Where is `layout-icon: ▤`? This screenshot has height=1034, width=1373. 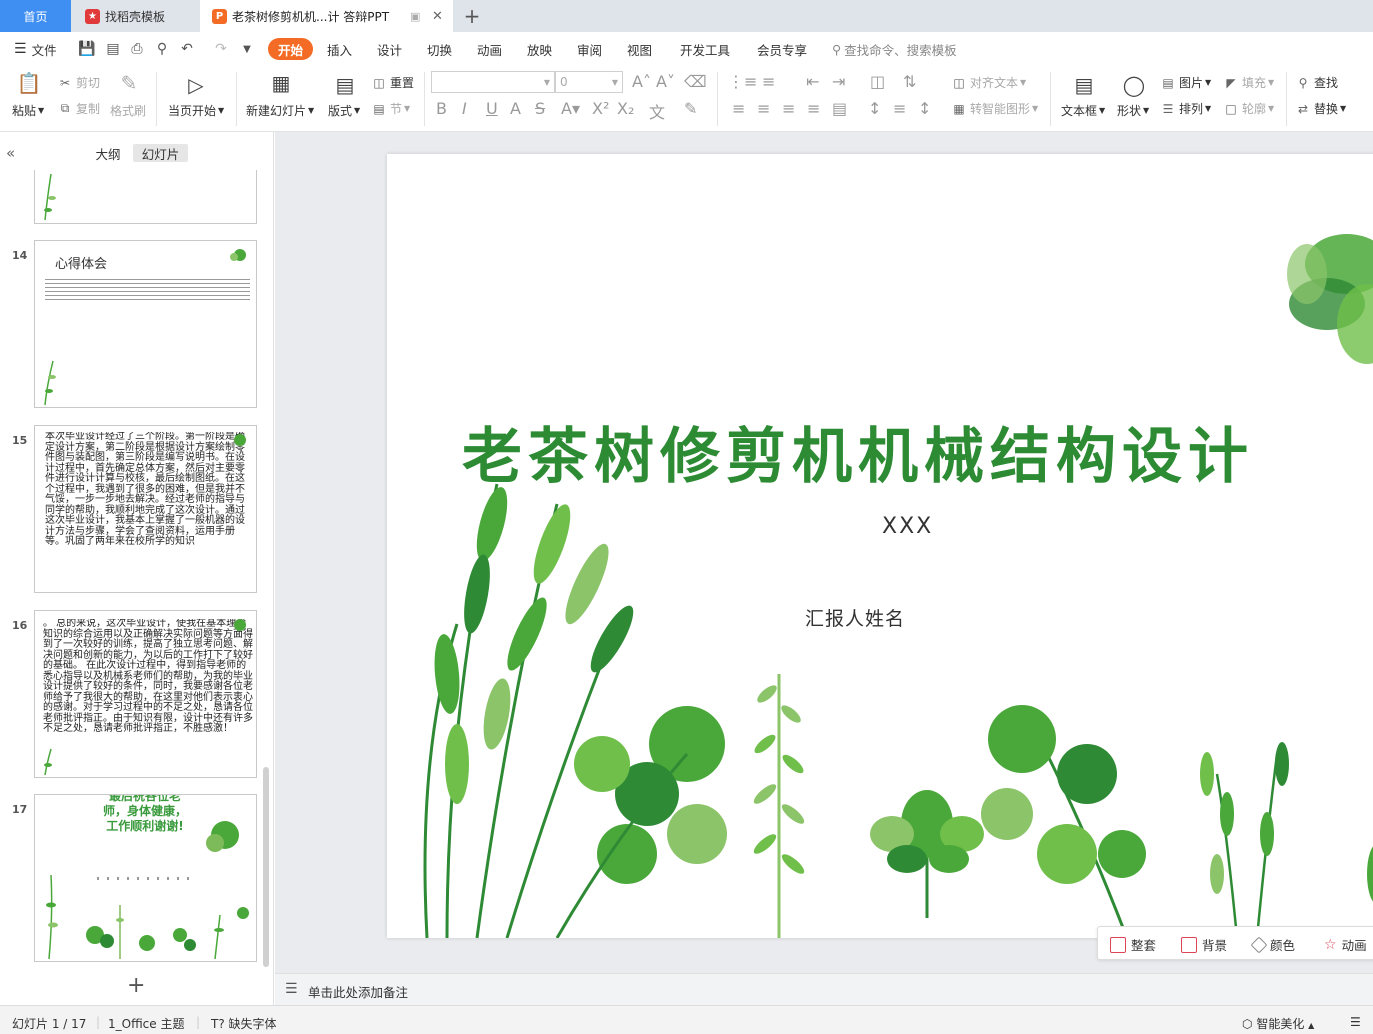 layout-icon: ▤ is located at coordinates (345, 85).